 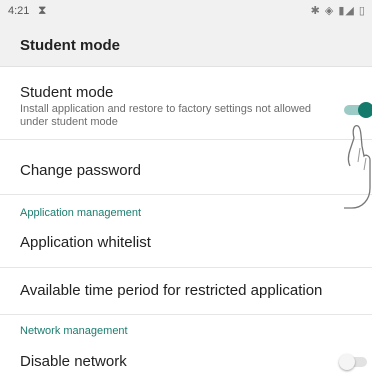 What do you see at coordinates (186, 242) in the screenshot?
I see `application-whitelist-row: Application whitelist` at bounding box center [186, 242].